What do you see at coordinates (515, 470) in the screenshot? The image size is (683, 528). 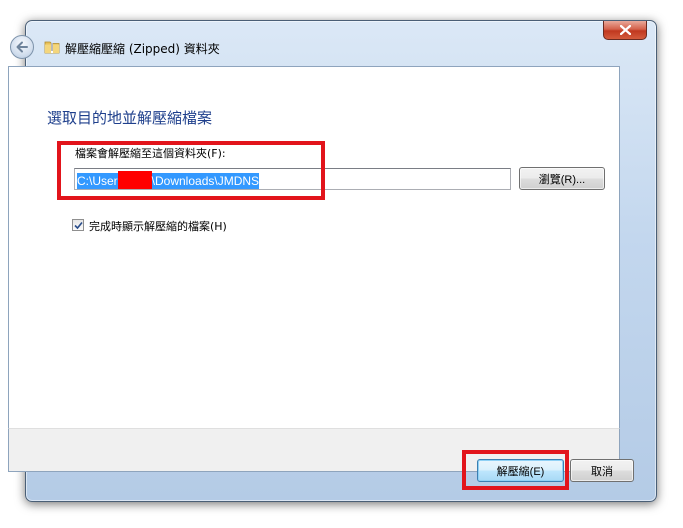 I see `highlight-box-extract` at bounding box center [515, 470].